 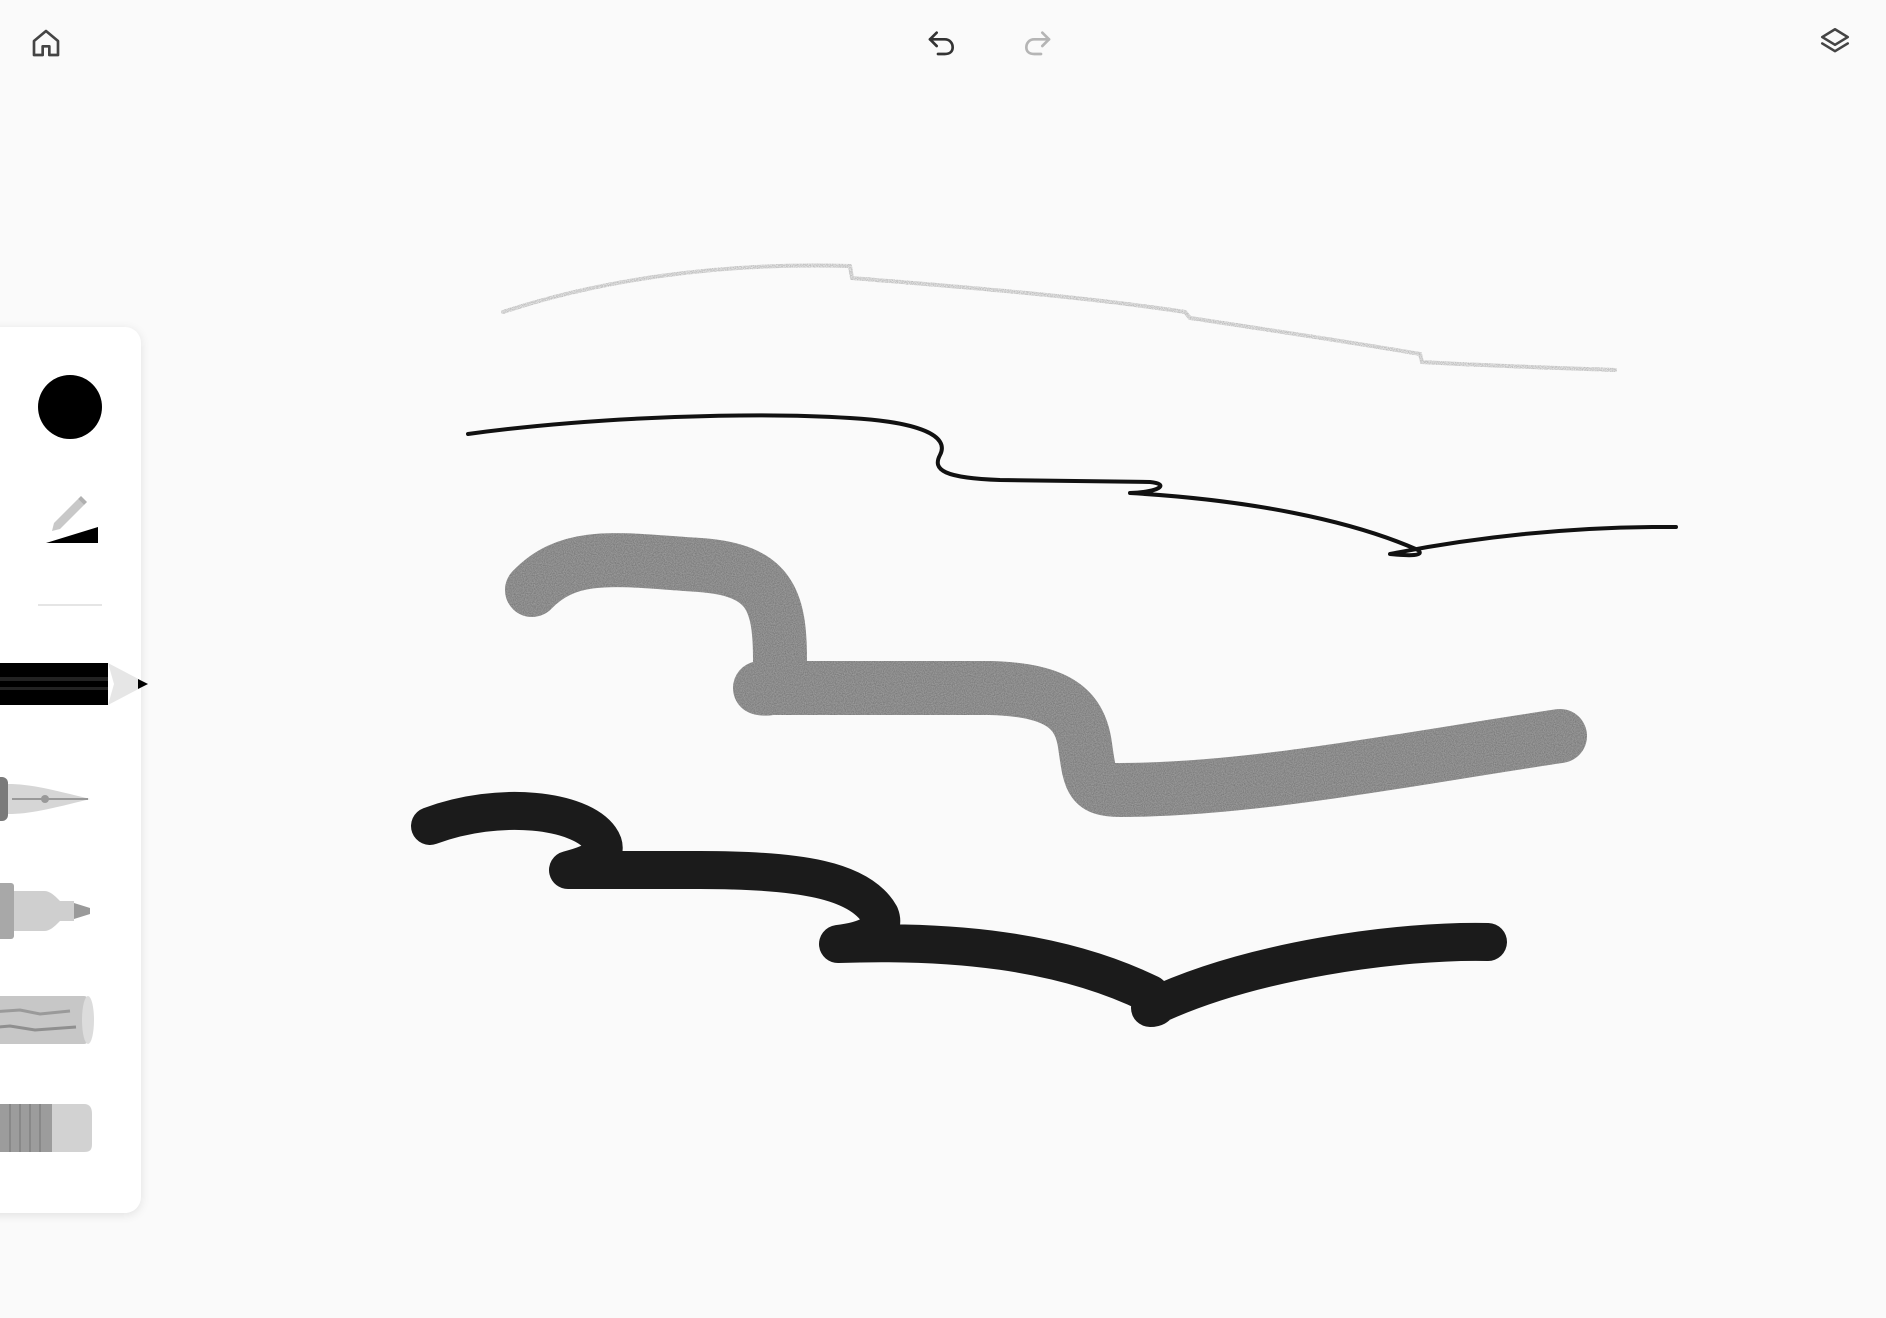 I want to click on chalk-tool, so click(x=50, y=1020).